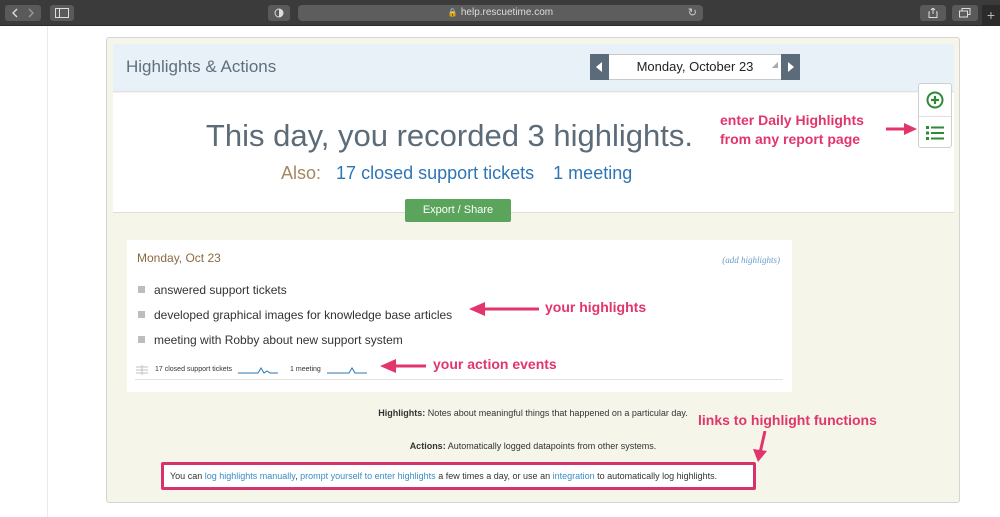 This screenshot has height=517, width=1000. I want to click on meeting-link: 1 meeting, so click(592, 173).